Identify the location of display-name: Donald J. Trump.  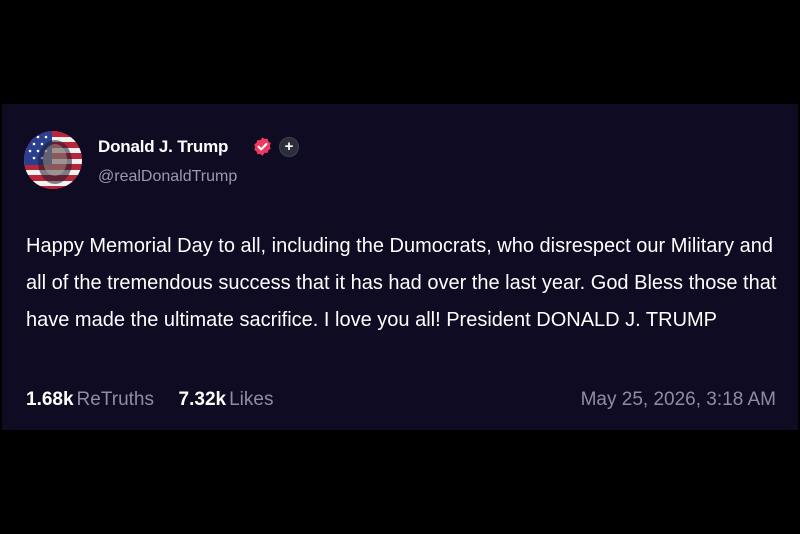
(163, 147).